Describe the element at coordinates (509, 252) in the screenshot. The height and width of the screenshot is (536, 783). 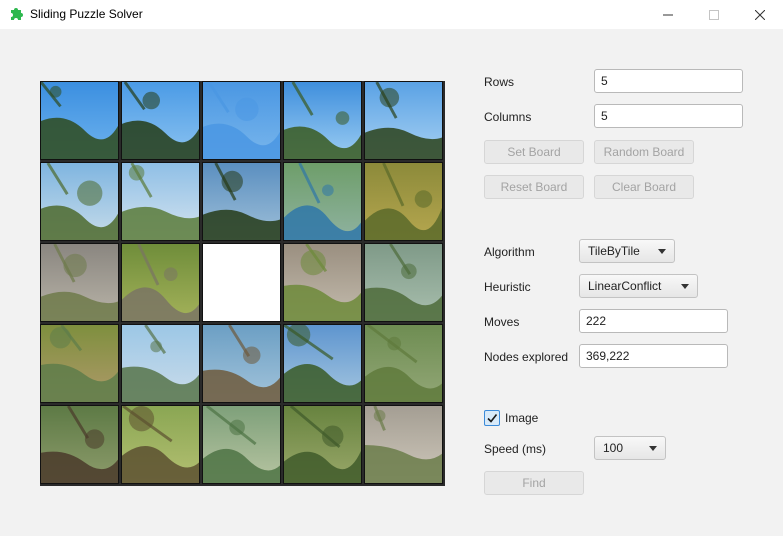
I see `algorithm-label: Algorithm` at that location.